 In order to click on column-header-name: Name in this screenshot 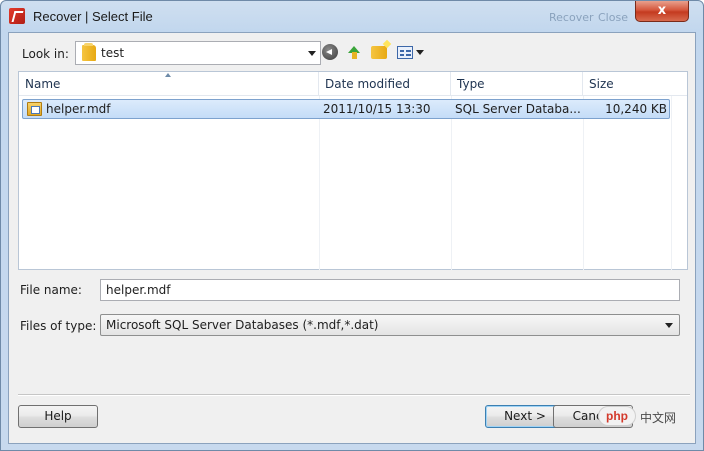, I will do `click(169, 84)`.